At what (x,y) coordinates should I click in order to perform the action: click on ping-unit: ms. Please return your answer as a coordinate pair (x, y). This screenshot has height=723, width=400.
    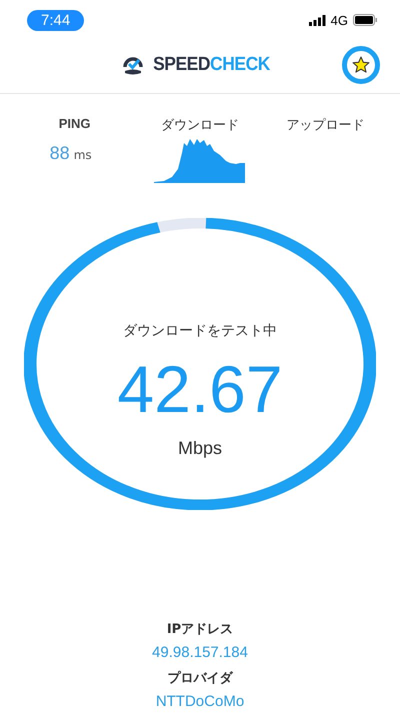
    Looking at the image, I should click on (83, 155).